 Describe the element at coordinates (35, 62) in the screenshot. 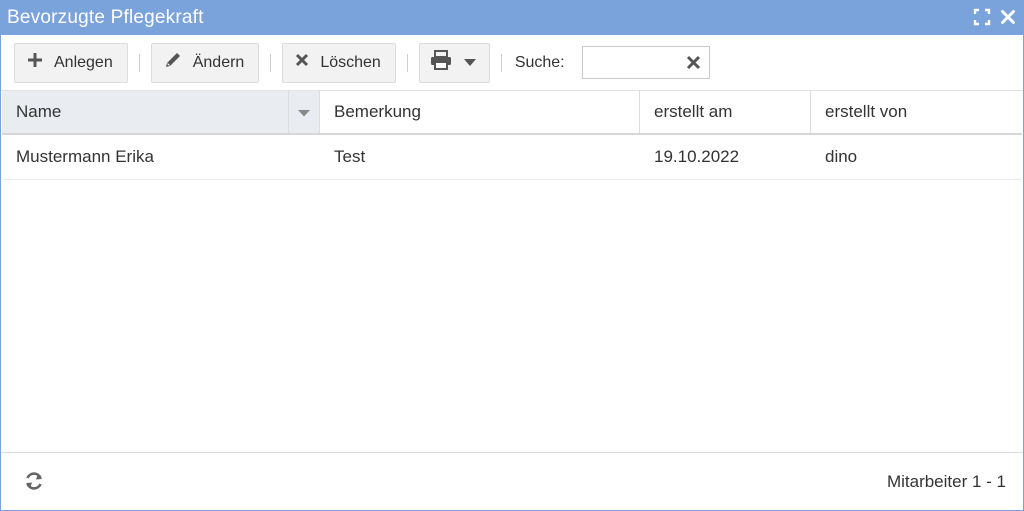

I see `plus-icon` at that location.